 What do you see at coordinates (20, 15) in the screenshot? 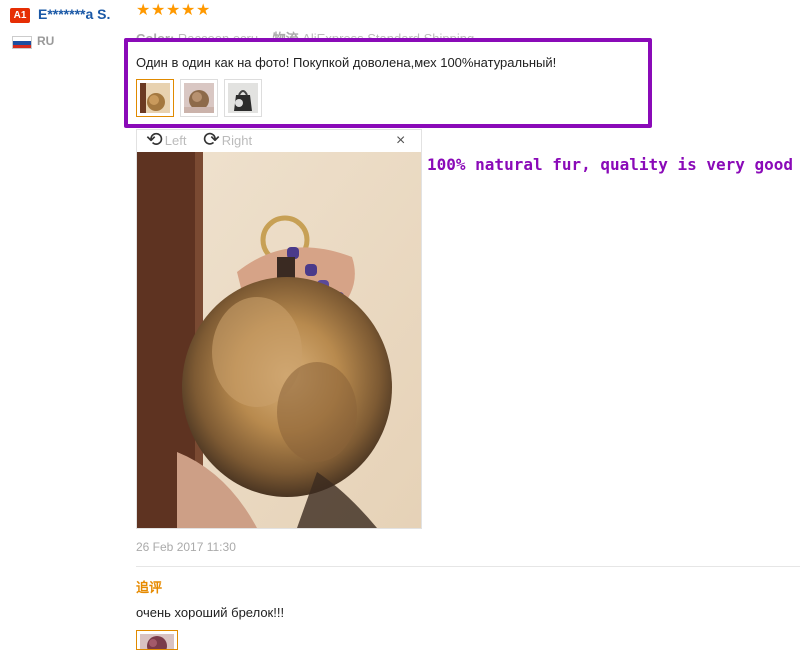
I see `buyer-level-badge: A1` at bounding box center [20, 15].